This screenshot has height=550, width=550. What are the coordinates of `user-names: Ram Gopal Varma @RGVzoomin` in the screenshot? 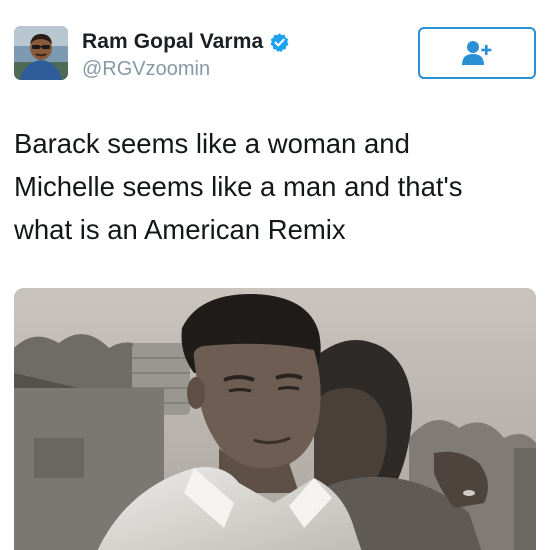 It's located at (186, 55).